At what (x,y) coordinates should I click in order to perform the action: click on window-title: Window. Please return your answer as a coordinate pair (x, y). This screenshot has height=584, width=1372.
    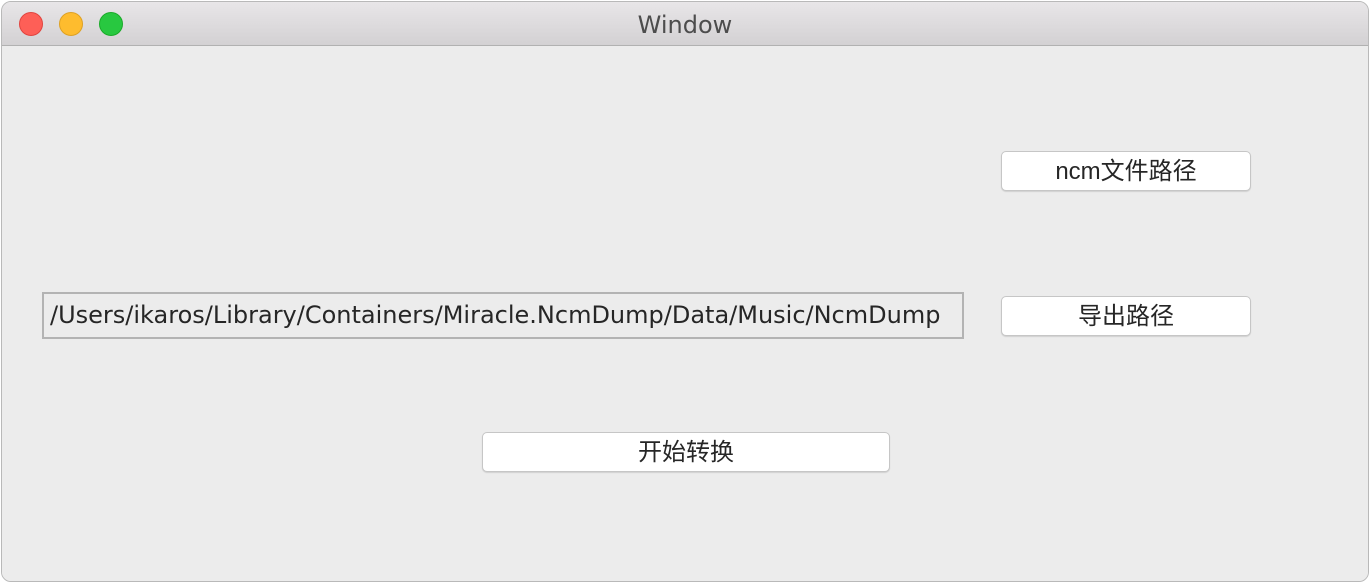
    Looking at the image, I should click on (685, 25).